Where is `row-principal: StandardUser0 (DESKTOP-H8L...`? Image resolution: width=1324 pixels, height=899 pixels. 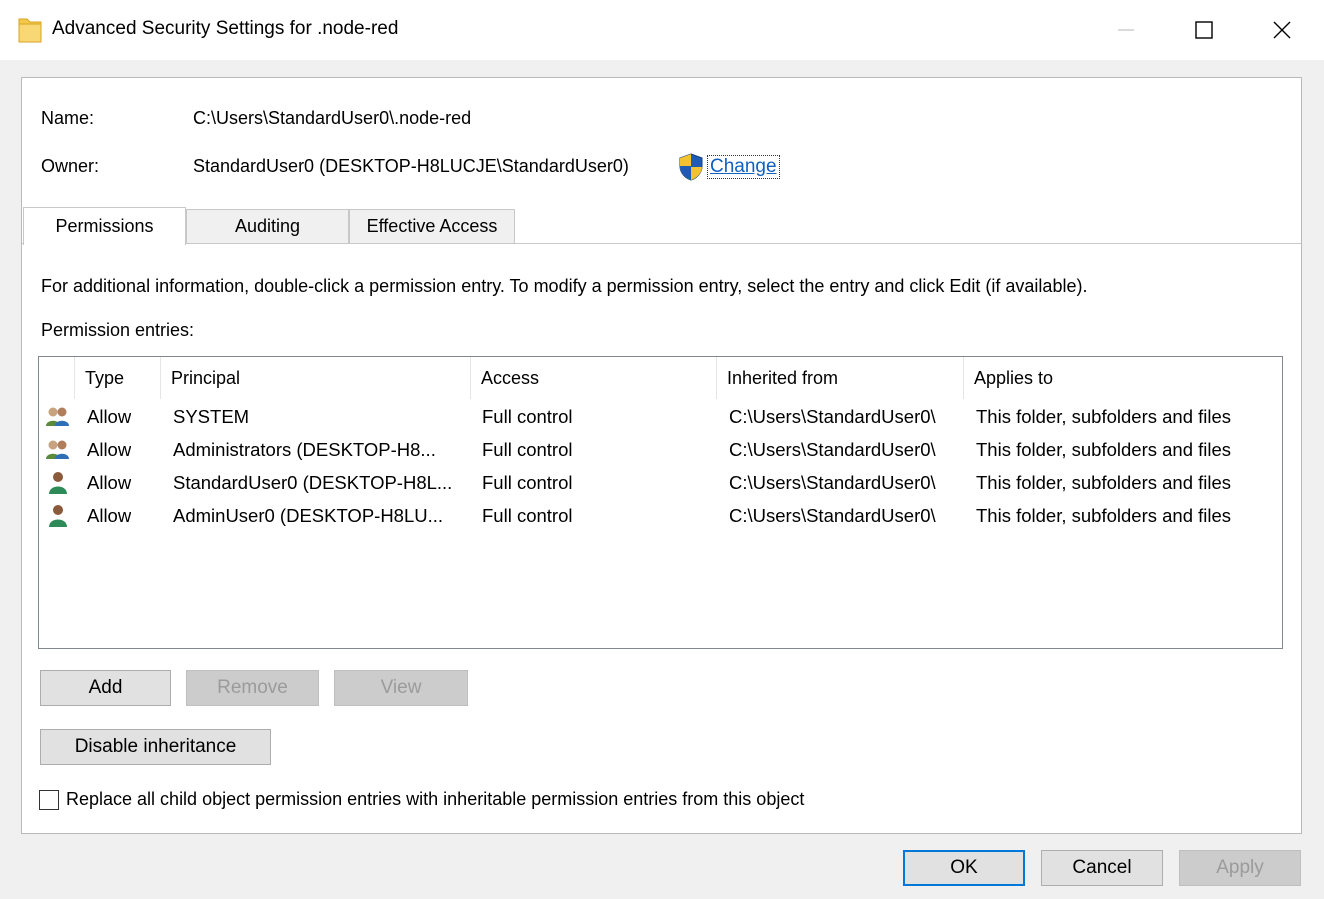
row-principal: StandardUser0 (DESKTOP-H8L... is located at coordinates (313, 482).